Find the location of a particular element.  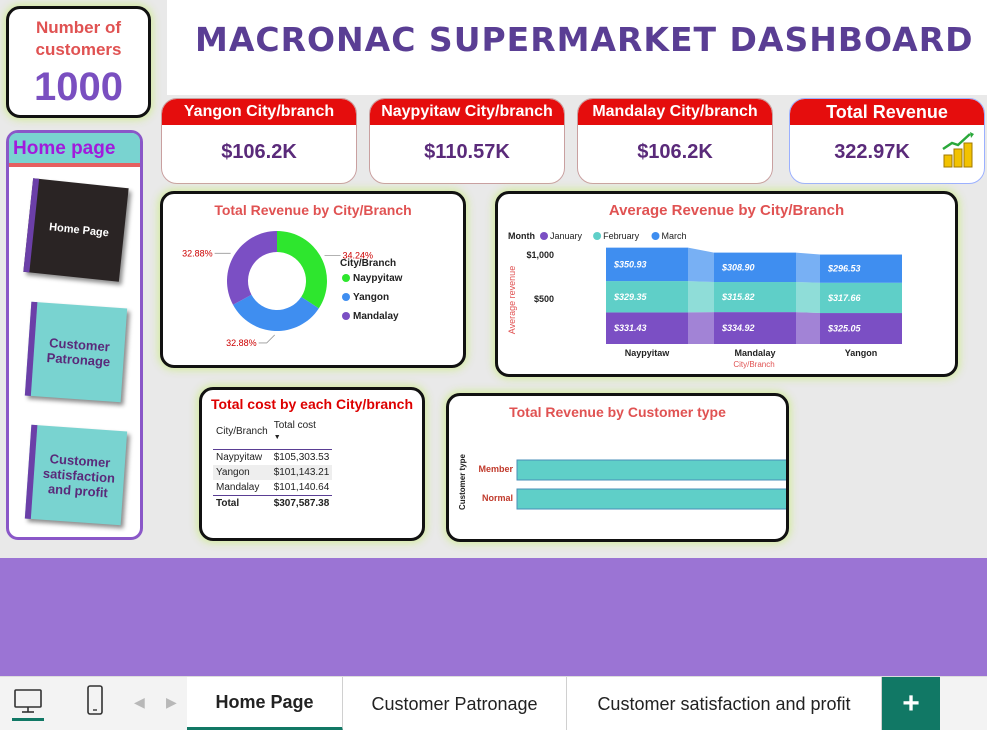

nav-customer-patronage-button: Customer Patronage is located at coordinates (76, 352).